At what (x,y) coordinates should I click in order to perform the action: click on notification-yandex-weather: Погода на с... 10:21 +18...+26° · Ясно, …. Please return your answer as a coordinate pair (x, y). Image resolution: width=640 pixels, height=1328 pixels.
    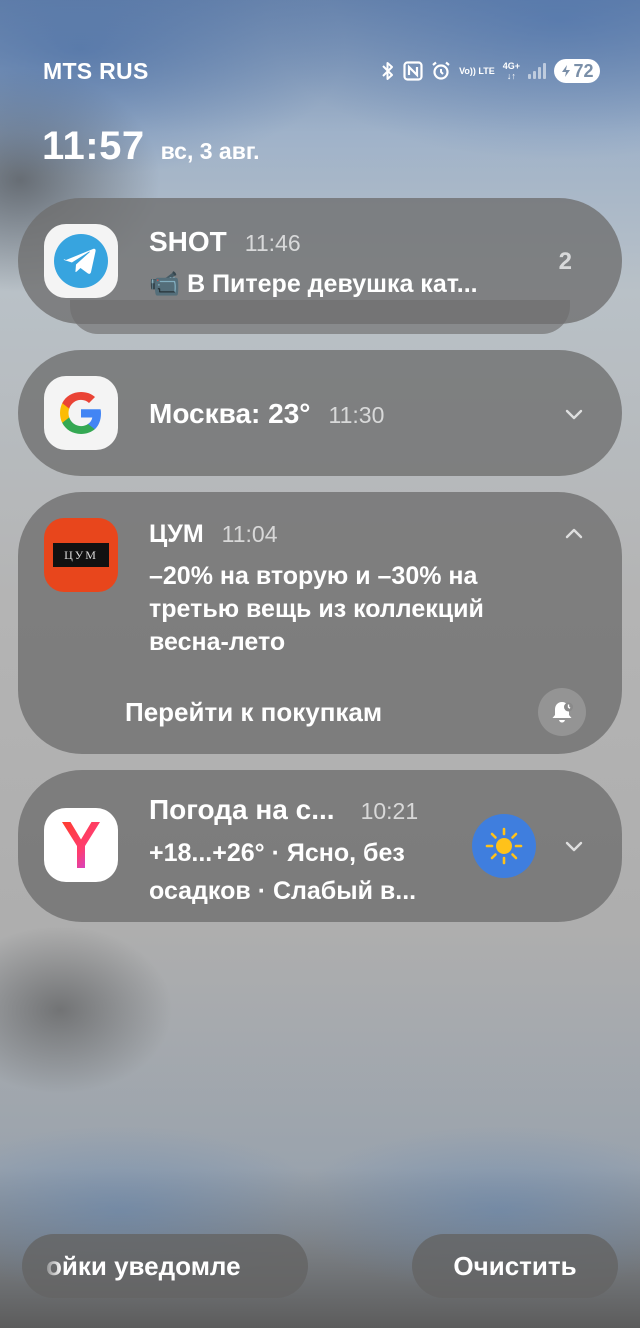
    Looking at the image, I should click on (320, 846).